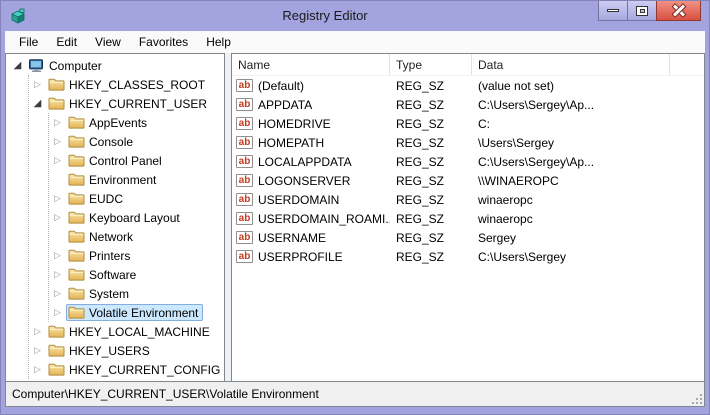 This screenshot has width=710, height=415. I want to click on value-name: USERDOMAIN, so click(299, 199).